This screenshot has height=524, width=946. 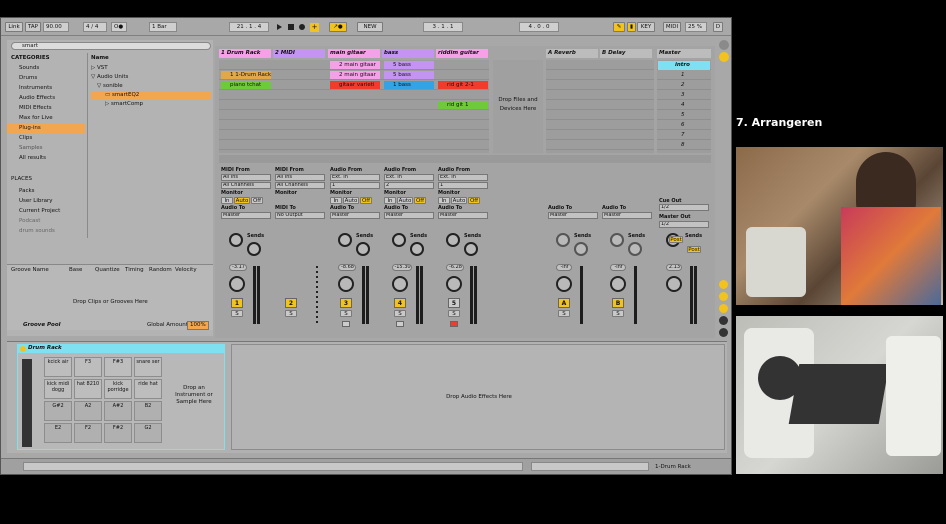 What do you see at coordinates (354, 53) in the screenshot?
I see `track-header-3: main gitaar` at bounding box center [354, 53].